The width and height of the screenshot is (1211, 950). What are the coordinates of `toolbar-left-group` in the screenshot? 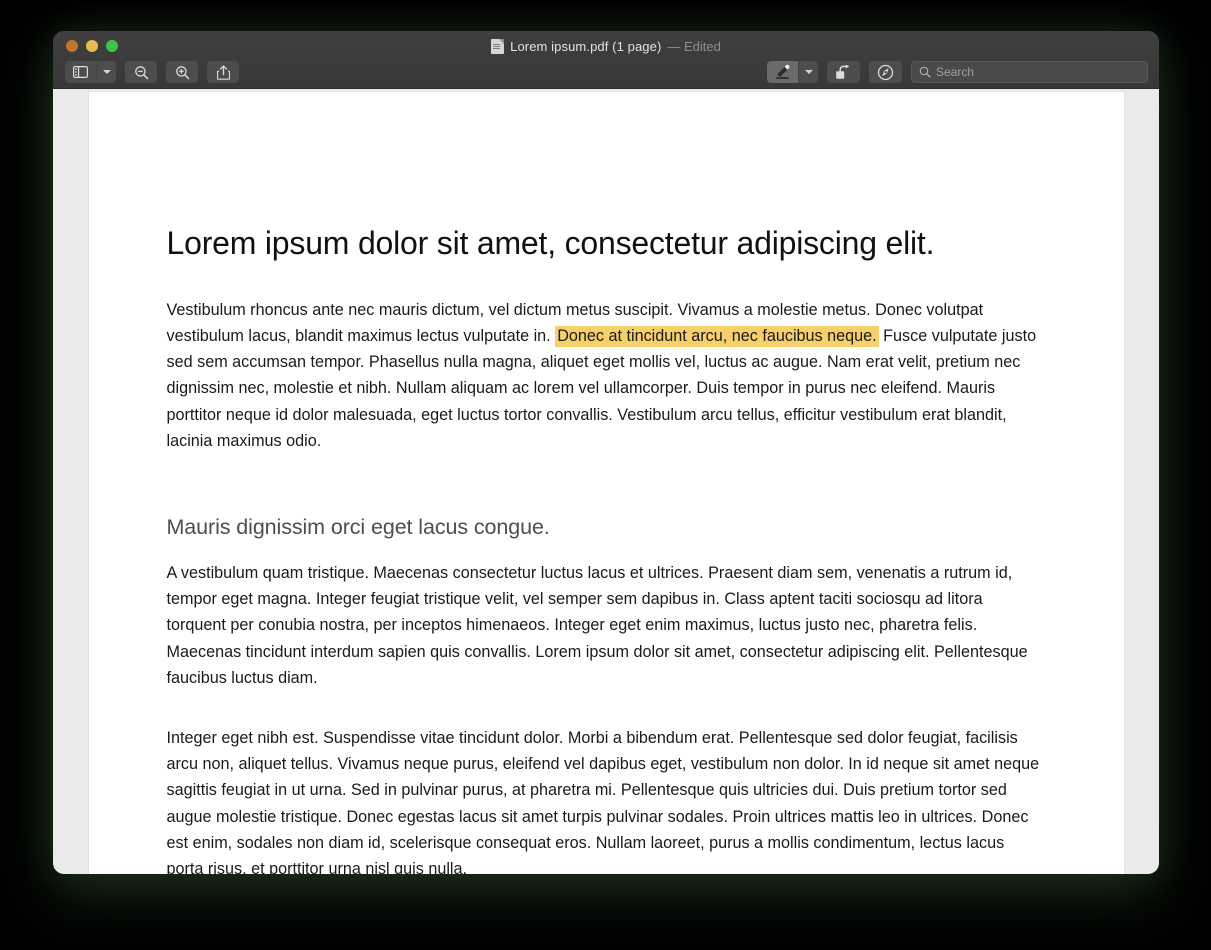 It's located at (152, 72).